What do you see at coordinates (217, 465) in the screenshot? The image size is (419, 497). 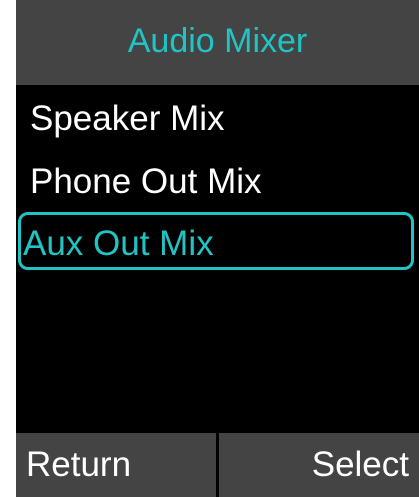 I see `softkey-bar: Return Select` at bounding box center [217, 465].